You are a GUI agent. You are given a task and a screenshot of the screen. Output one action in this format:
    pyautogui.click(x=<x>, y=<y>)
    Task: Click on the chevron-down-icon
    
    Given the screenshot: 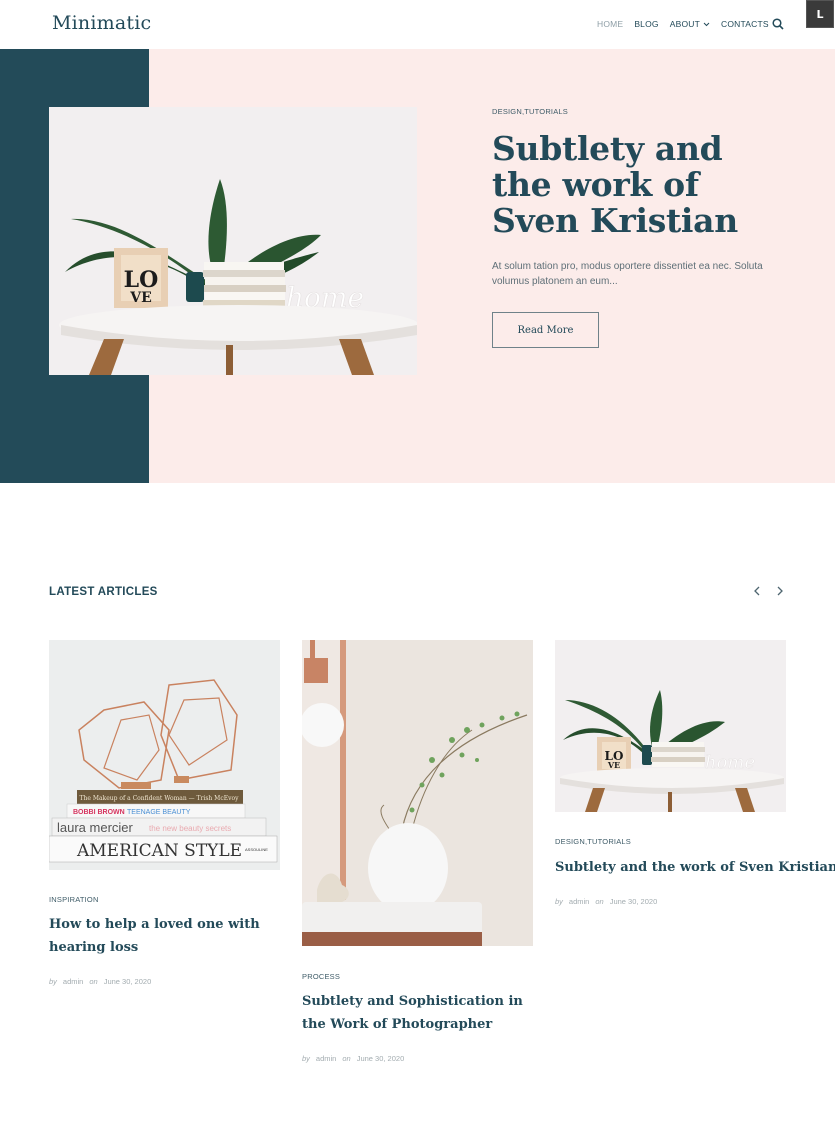 What is the action you would take?
    pyautogui.click(x=706, y=24)
    